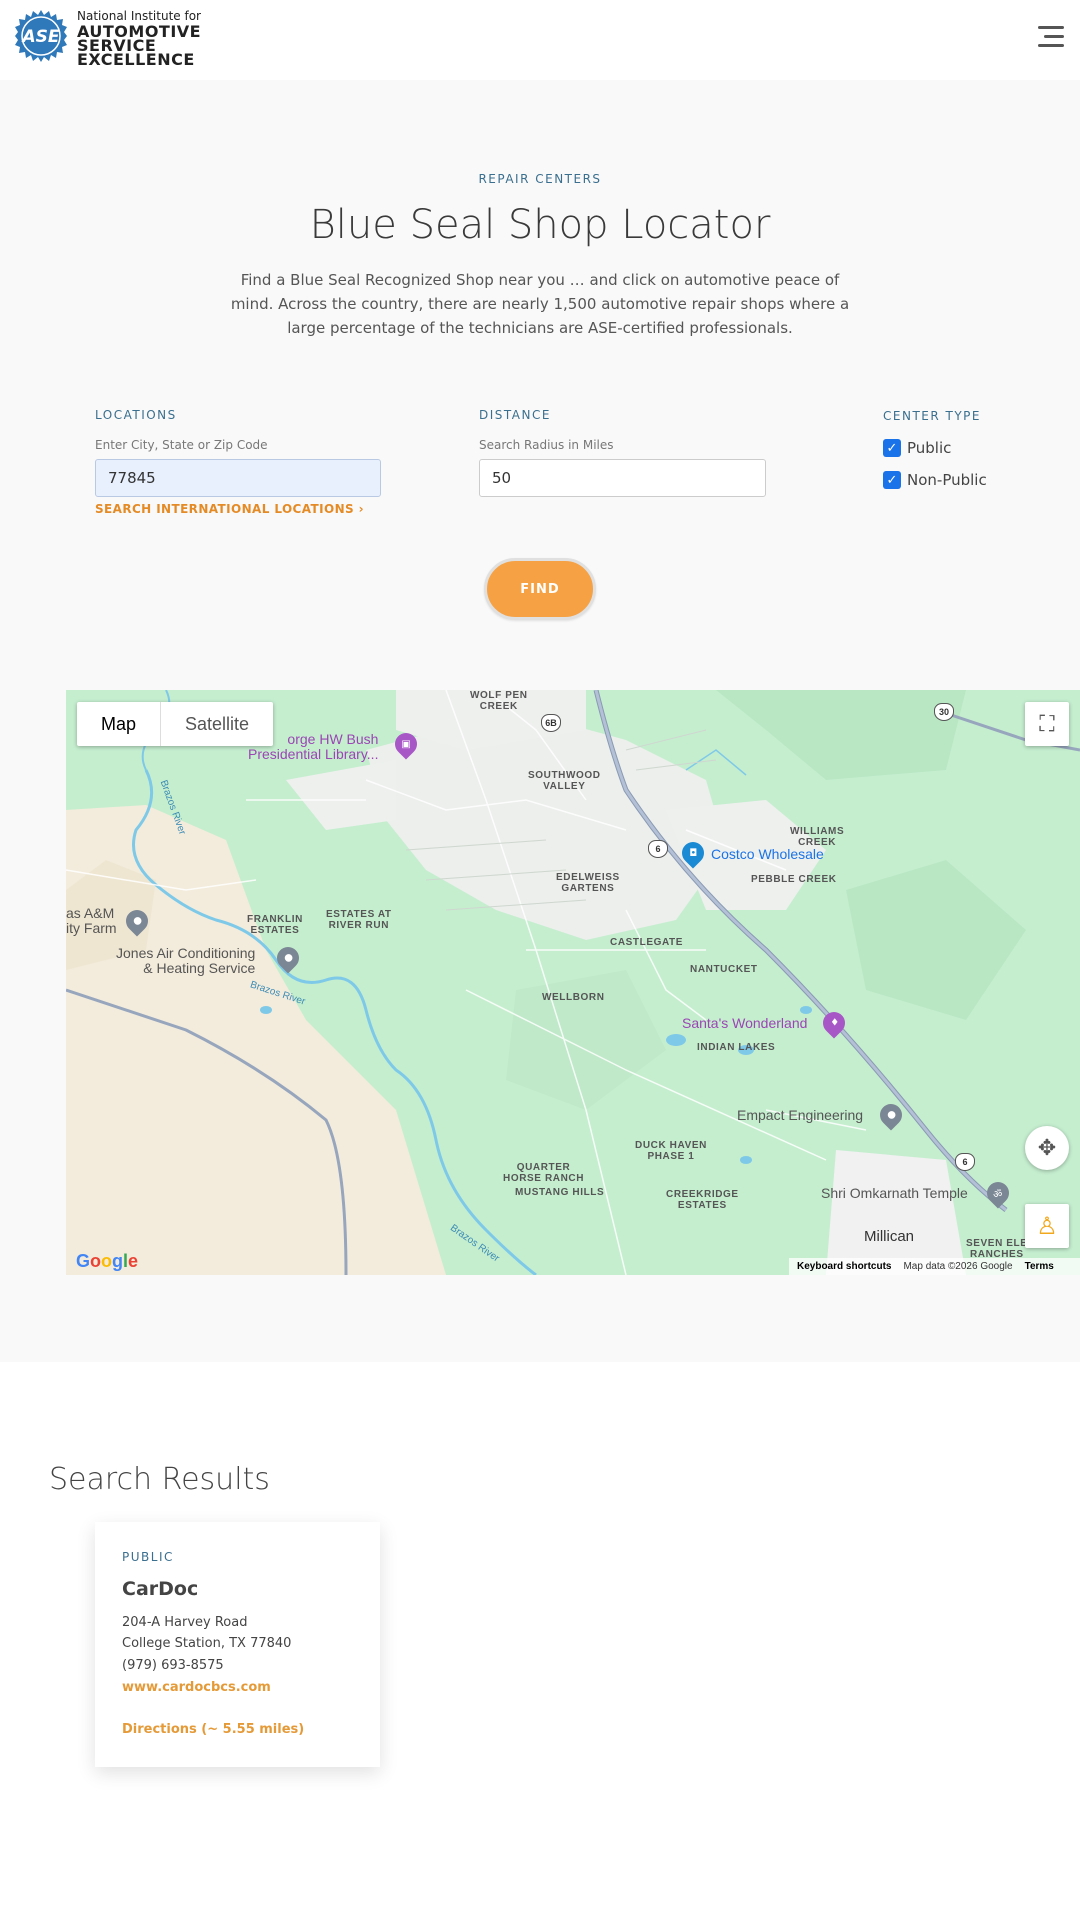  I want to click on distance-hint: Search Radius in Miles, so click(546, 445).